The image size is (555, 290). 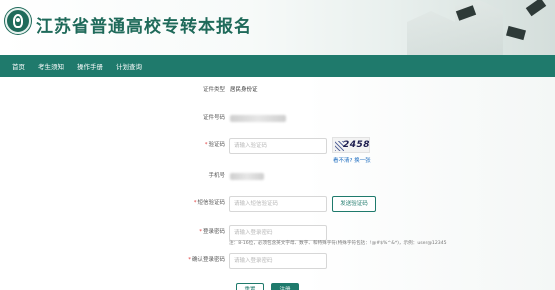 What do you see at coordinates (212, 232) in the screenshot?
I see `password-label: *登录密码` at bounding box center [212, 232].